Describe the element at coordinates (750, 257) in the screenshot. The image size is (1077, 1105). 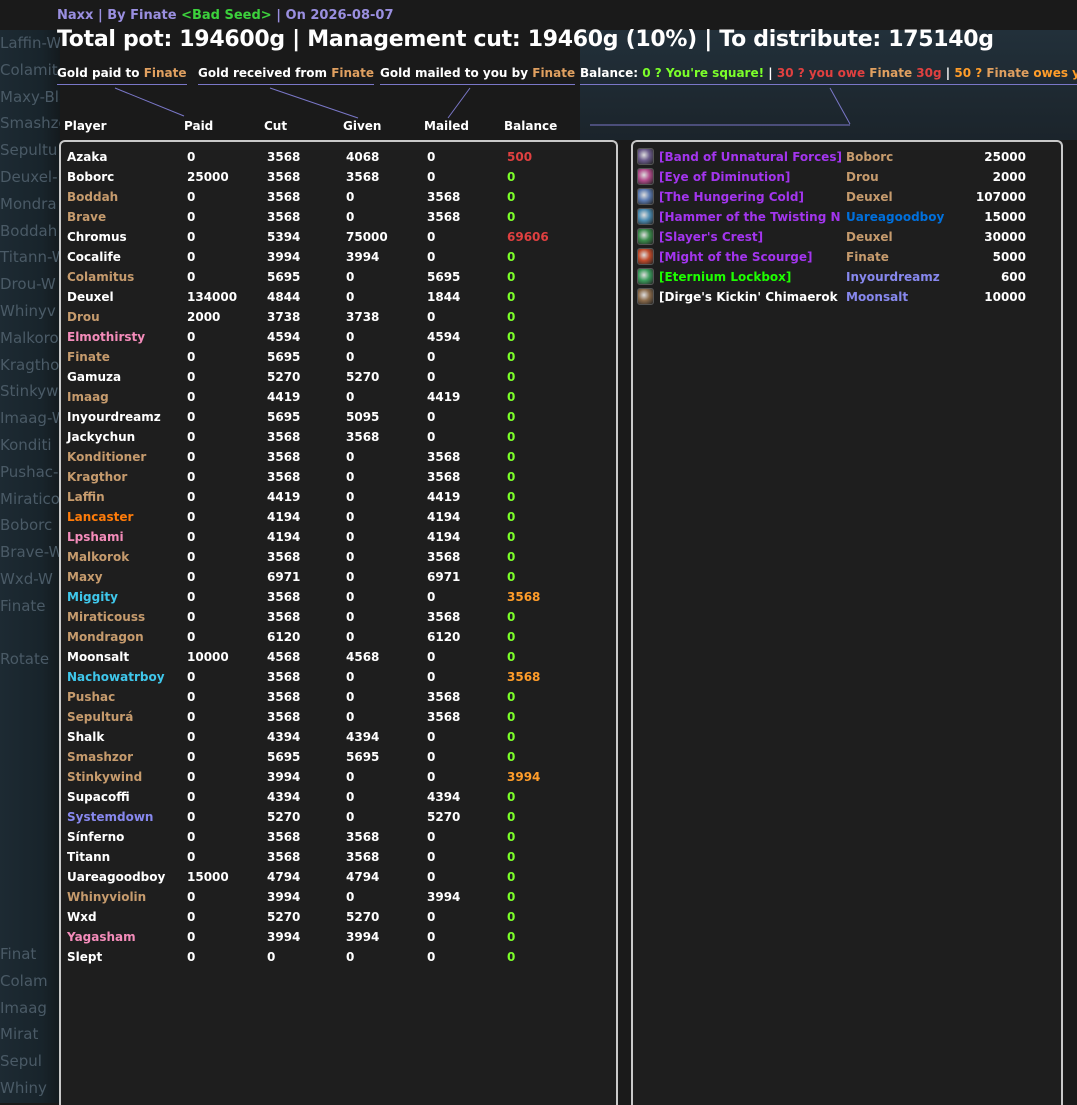
I see `item-link: [Might of the Scourge]` at that location.